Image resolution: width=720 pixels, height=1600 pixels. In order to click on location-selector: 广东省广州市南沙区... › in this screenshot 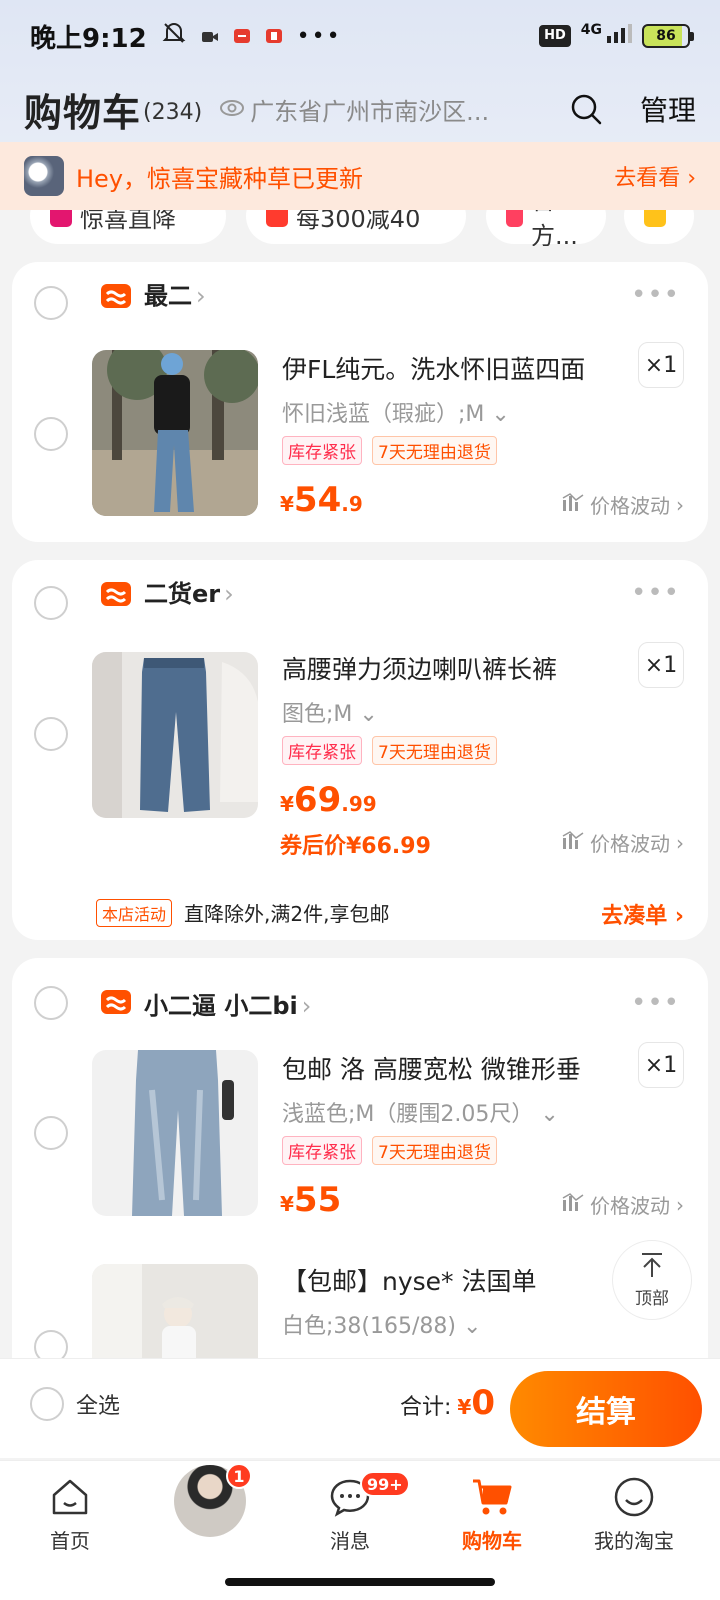, I will do `click(360, 109)`.